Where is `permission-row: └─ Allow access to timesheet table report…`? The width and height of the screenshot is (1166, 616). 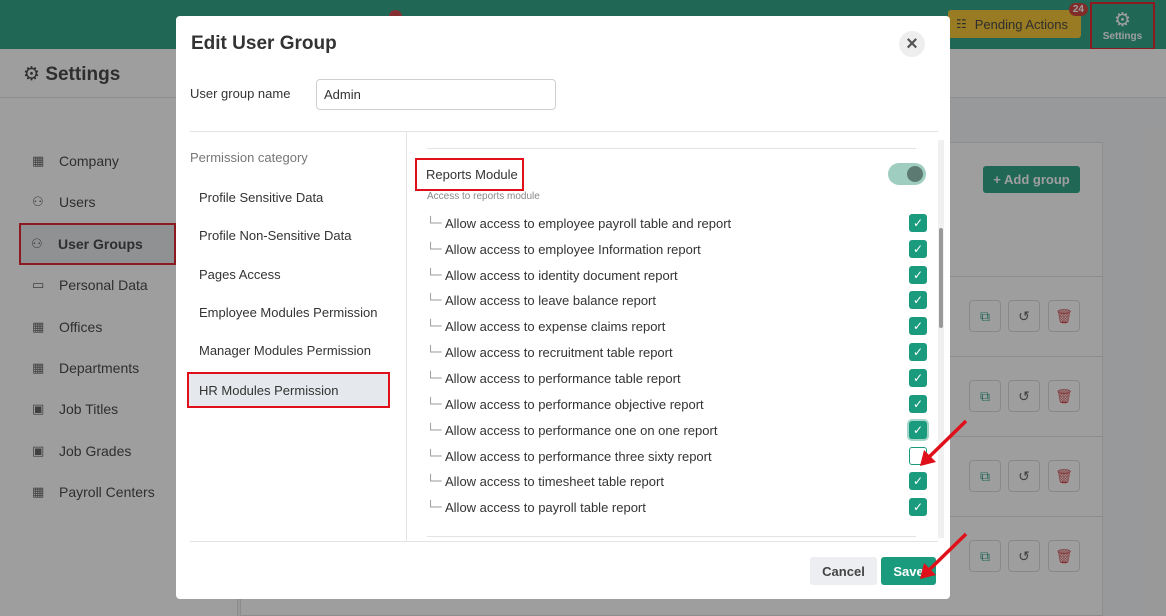
permission-row: └─ Allow access to timesheet table report… is located at coordinates (677, 481).